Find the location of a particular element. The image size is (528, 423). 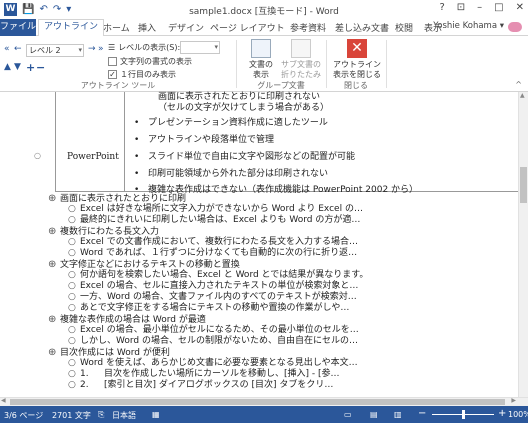

customize-qat-icon: ▾ is located at coordinates (68, 10).